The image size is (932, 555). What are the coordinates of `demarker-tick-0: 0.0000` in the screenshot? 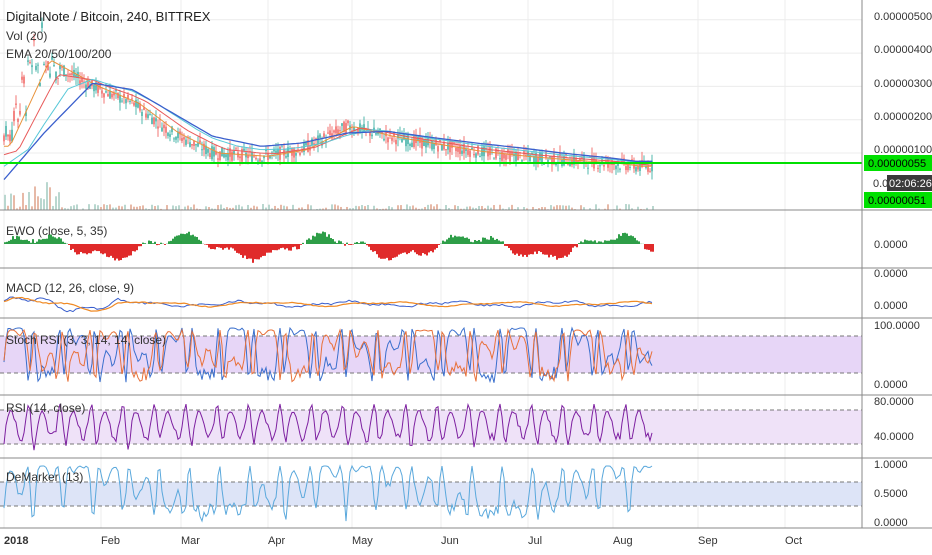 It's located at (891, 523).